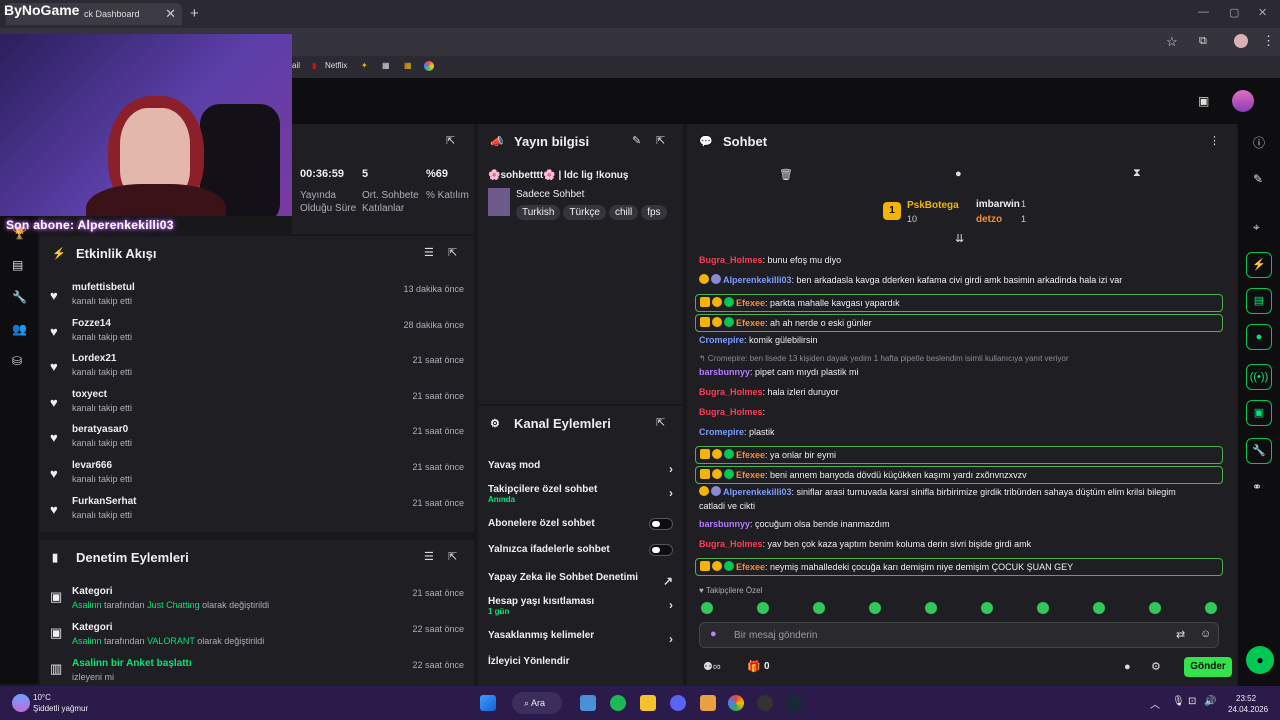  What do you see at coordinates (580, 661) in the screenshot?
I see `raid-setting: İzleyici Yönlendir` at bounding box center [580, 661].